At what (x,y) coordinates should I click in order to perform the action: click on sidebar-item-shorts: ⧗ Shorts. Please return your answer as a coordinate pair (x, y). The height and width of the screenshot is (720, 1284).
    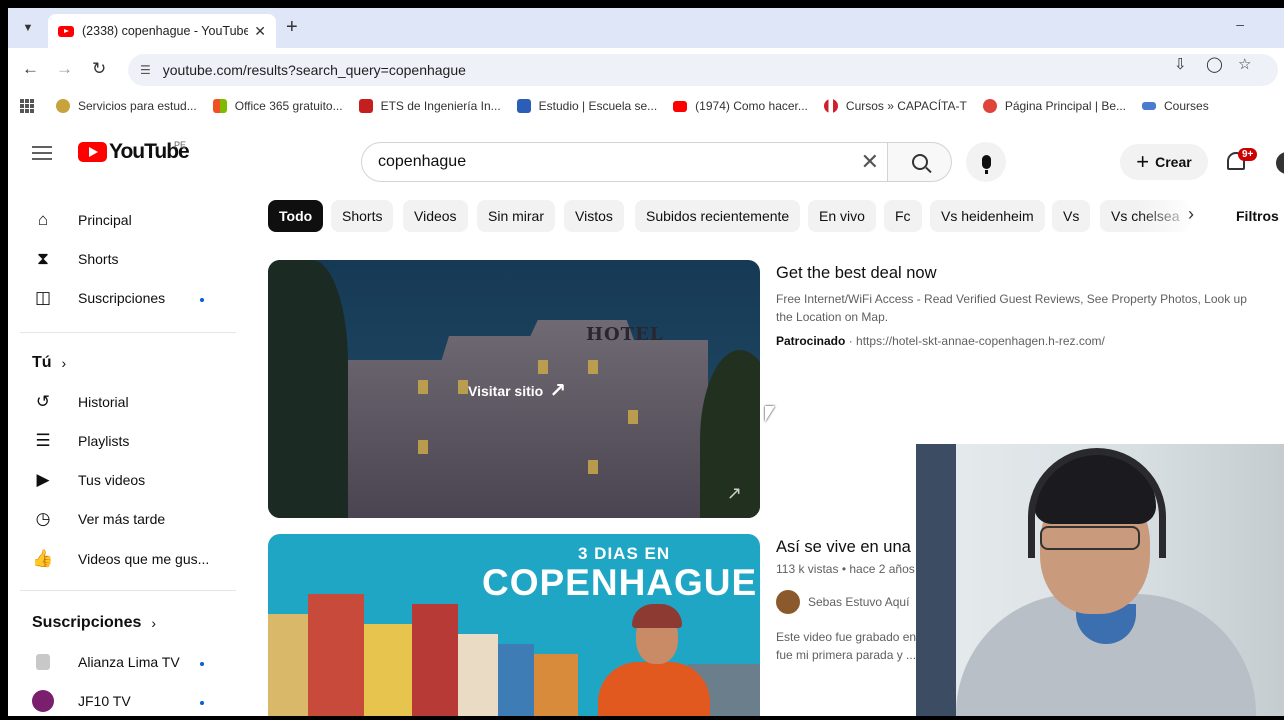
    Looking at the image, I should click on (75, 259).